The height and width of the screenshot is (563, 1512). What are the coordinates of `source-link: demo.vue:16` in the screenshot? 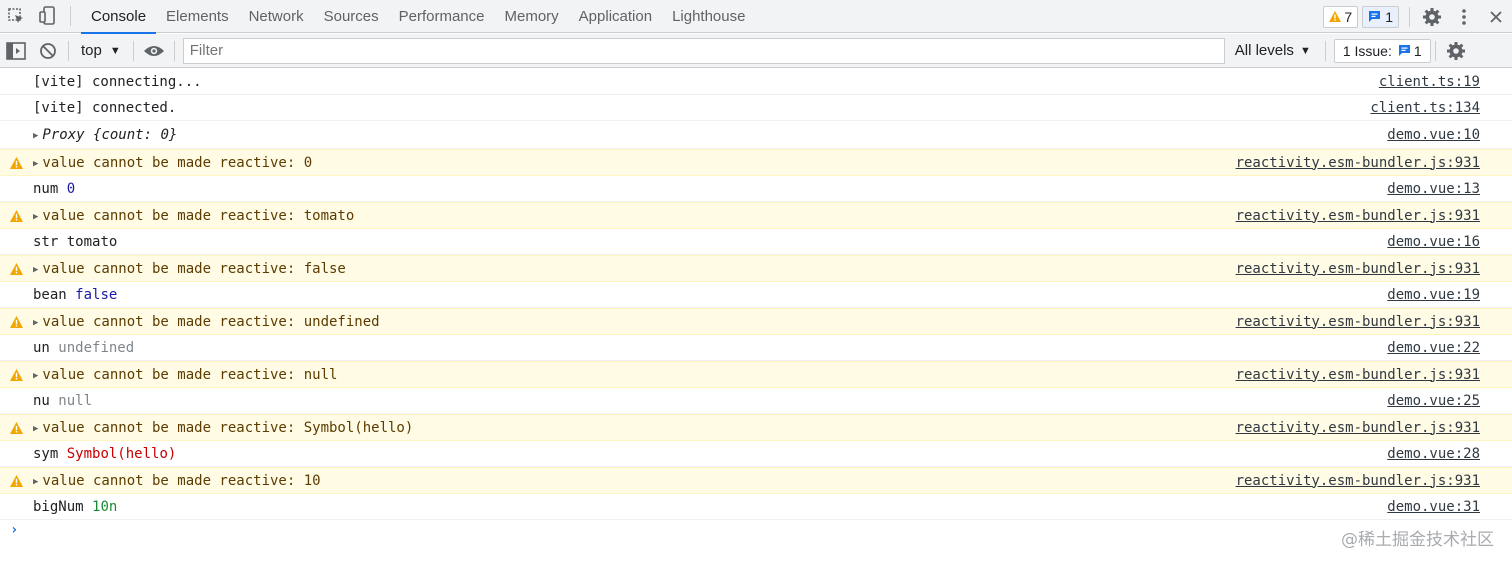 It's located at (1433, 242).